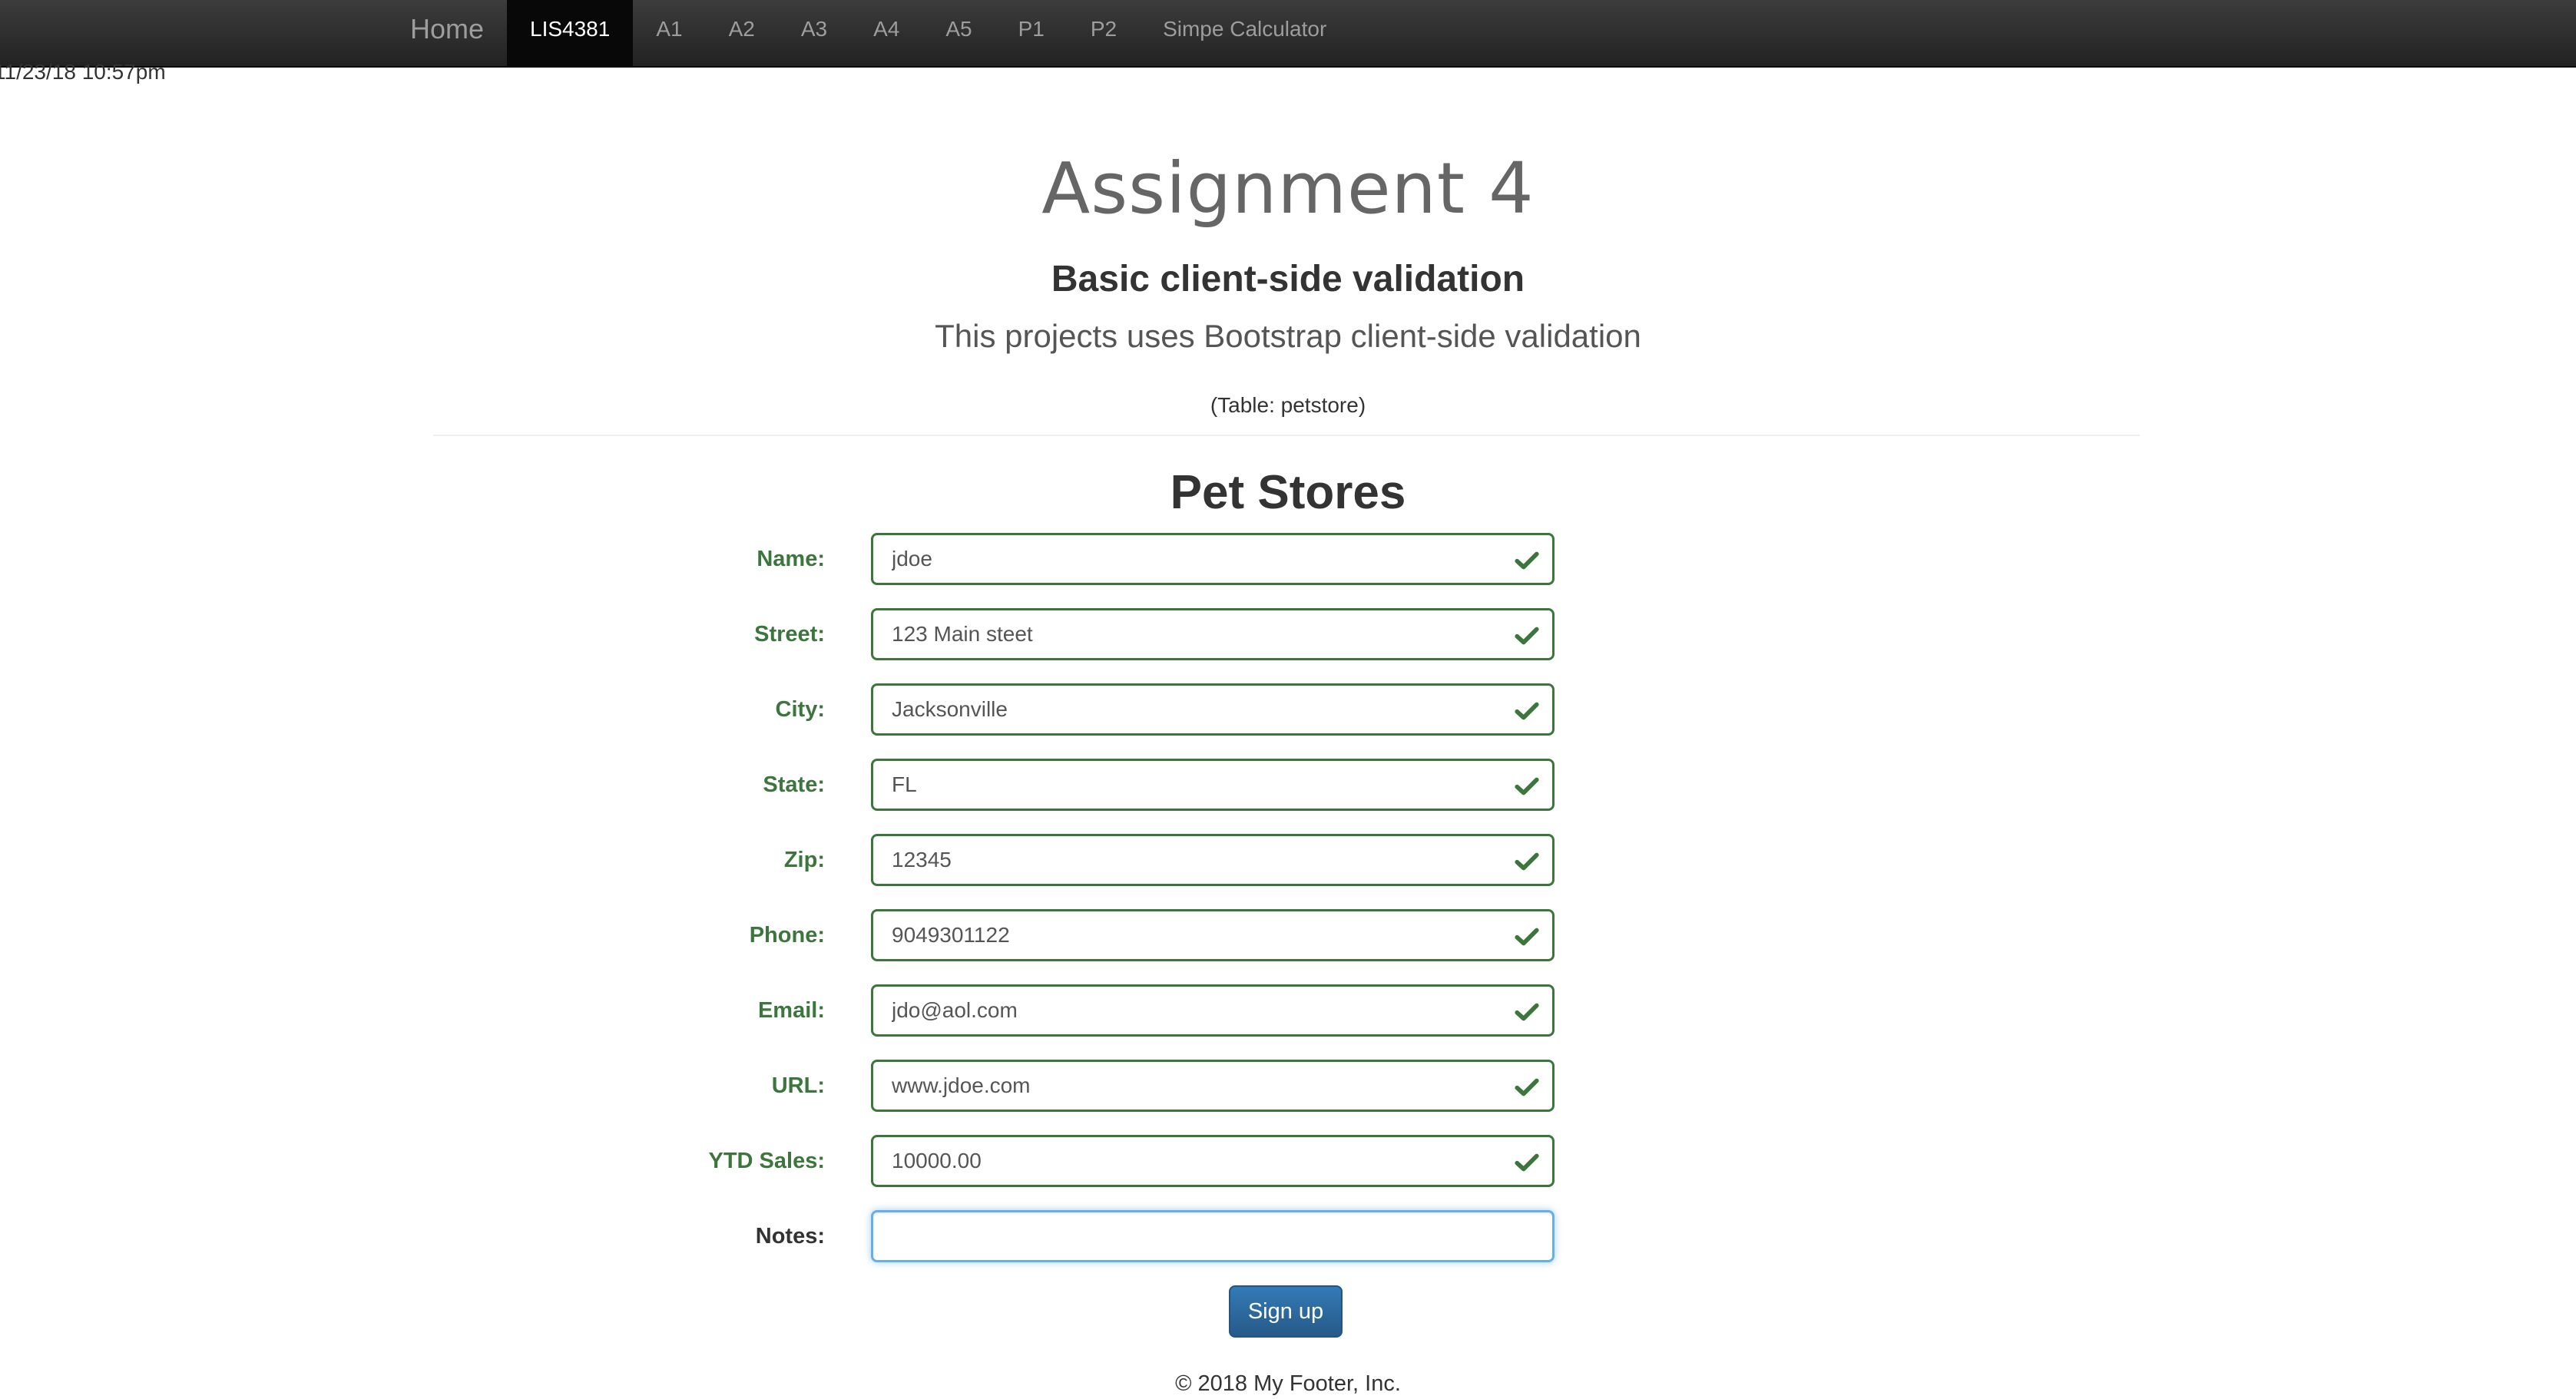  I want to click on url-input, so click(1212, 1086).